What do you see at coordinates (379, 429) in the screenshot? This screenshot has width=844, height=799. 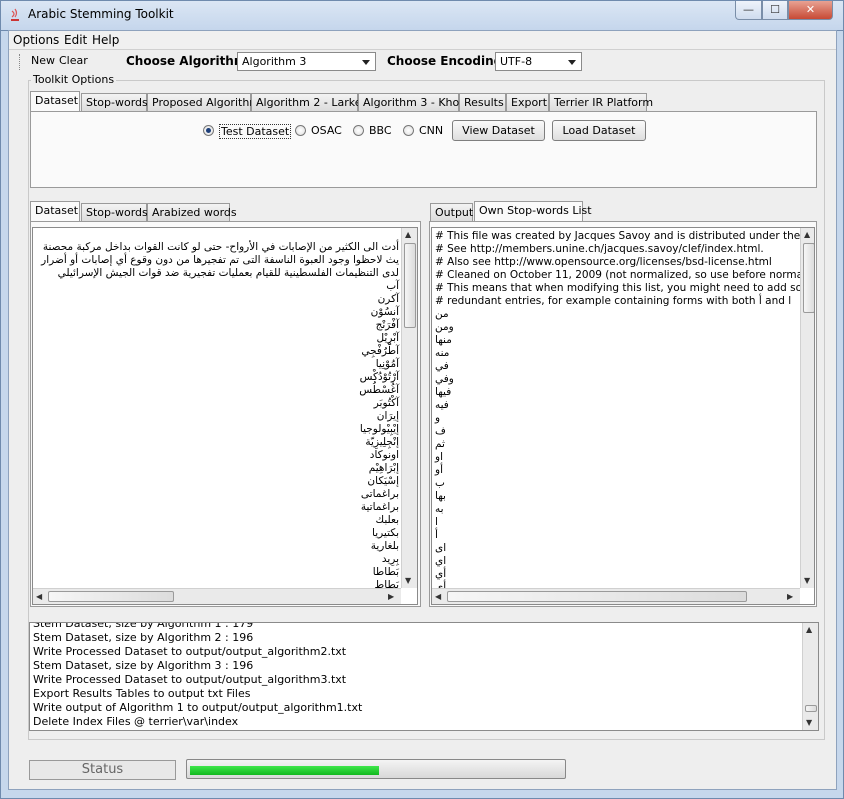 I see `left-line: إيْبِيْولوجيا` at bounding box center [379, 429].